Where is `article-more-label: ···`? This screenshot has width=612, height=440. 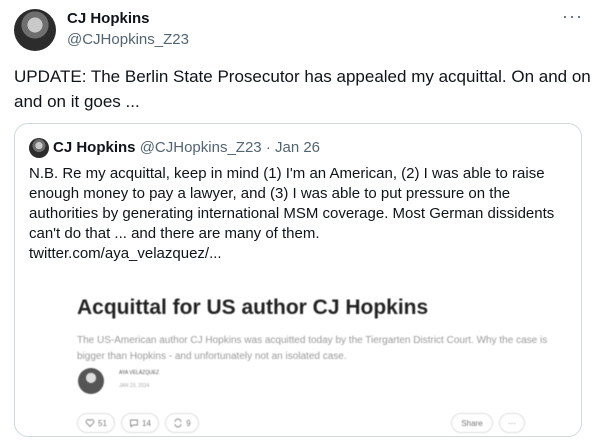
article-more-label: ··· is located at coordinates (512, 423).